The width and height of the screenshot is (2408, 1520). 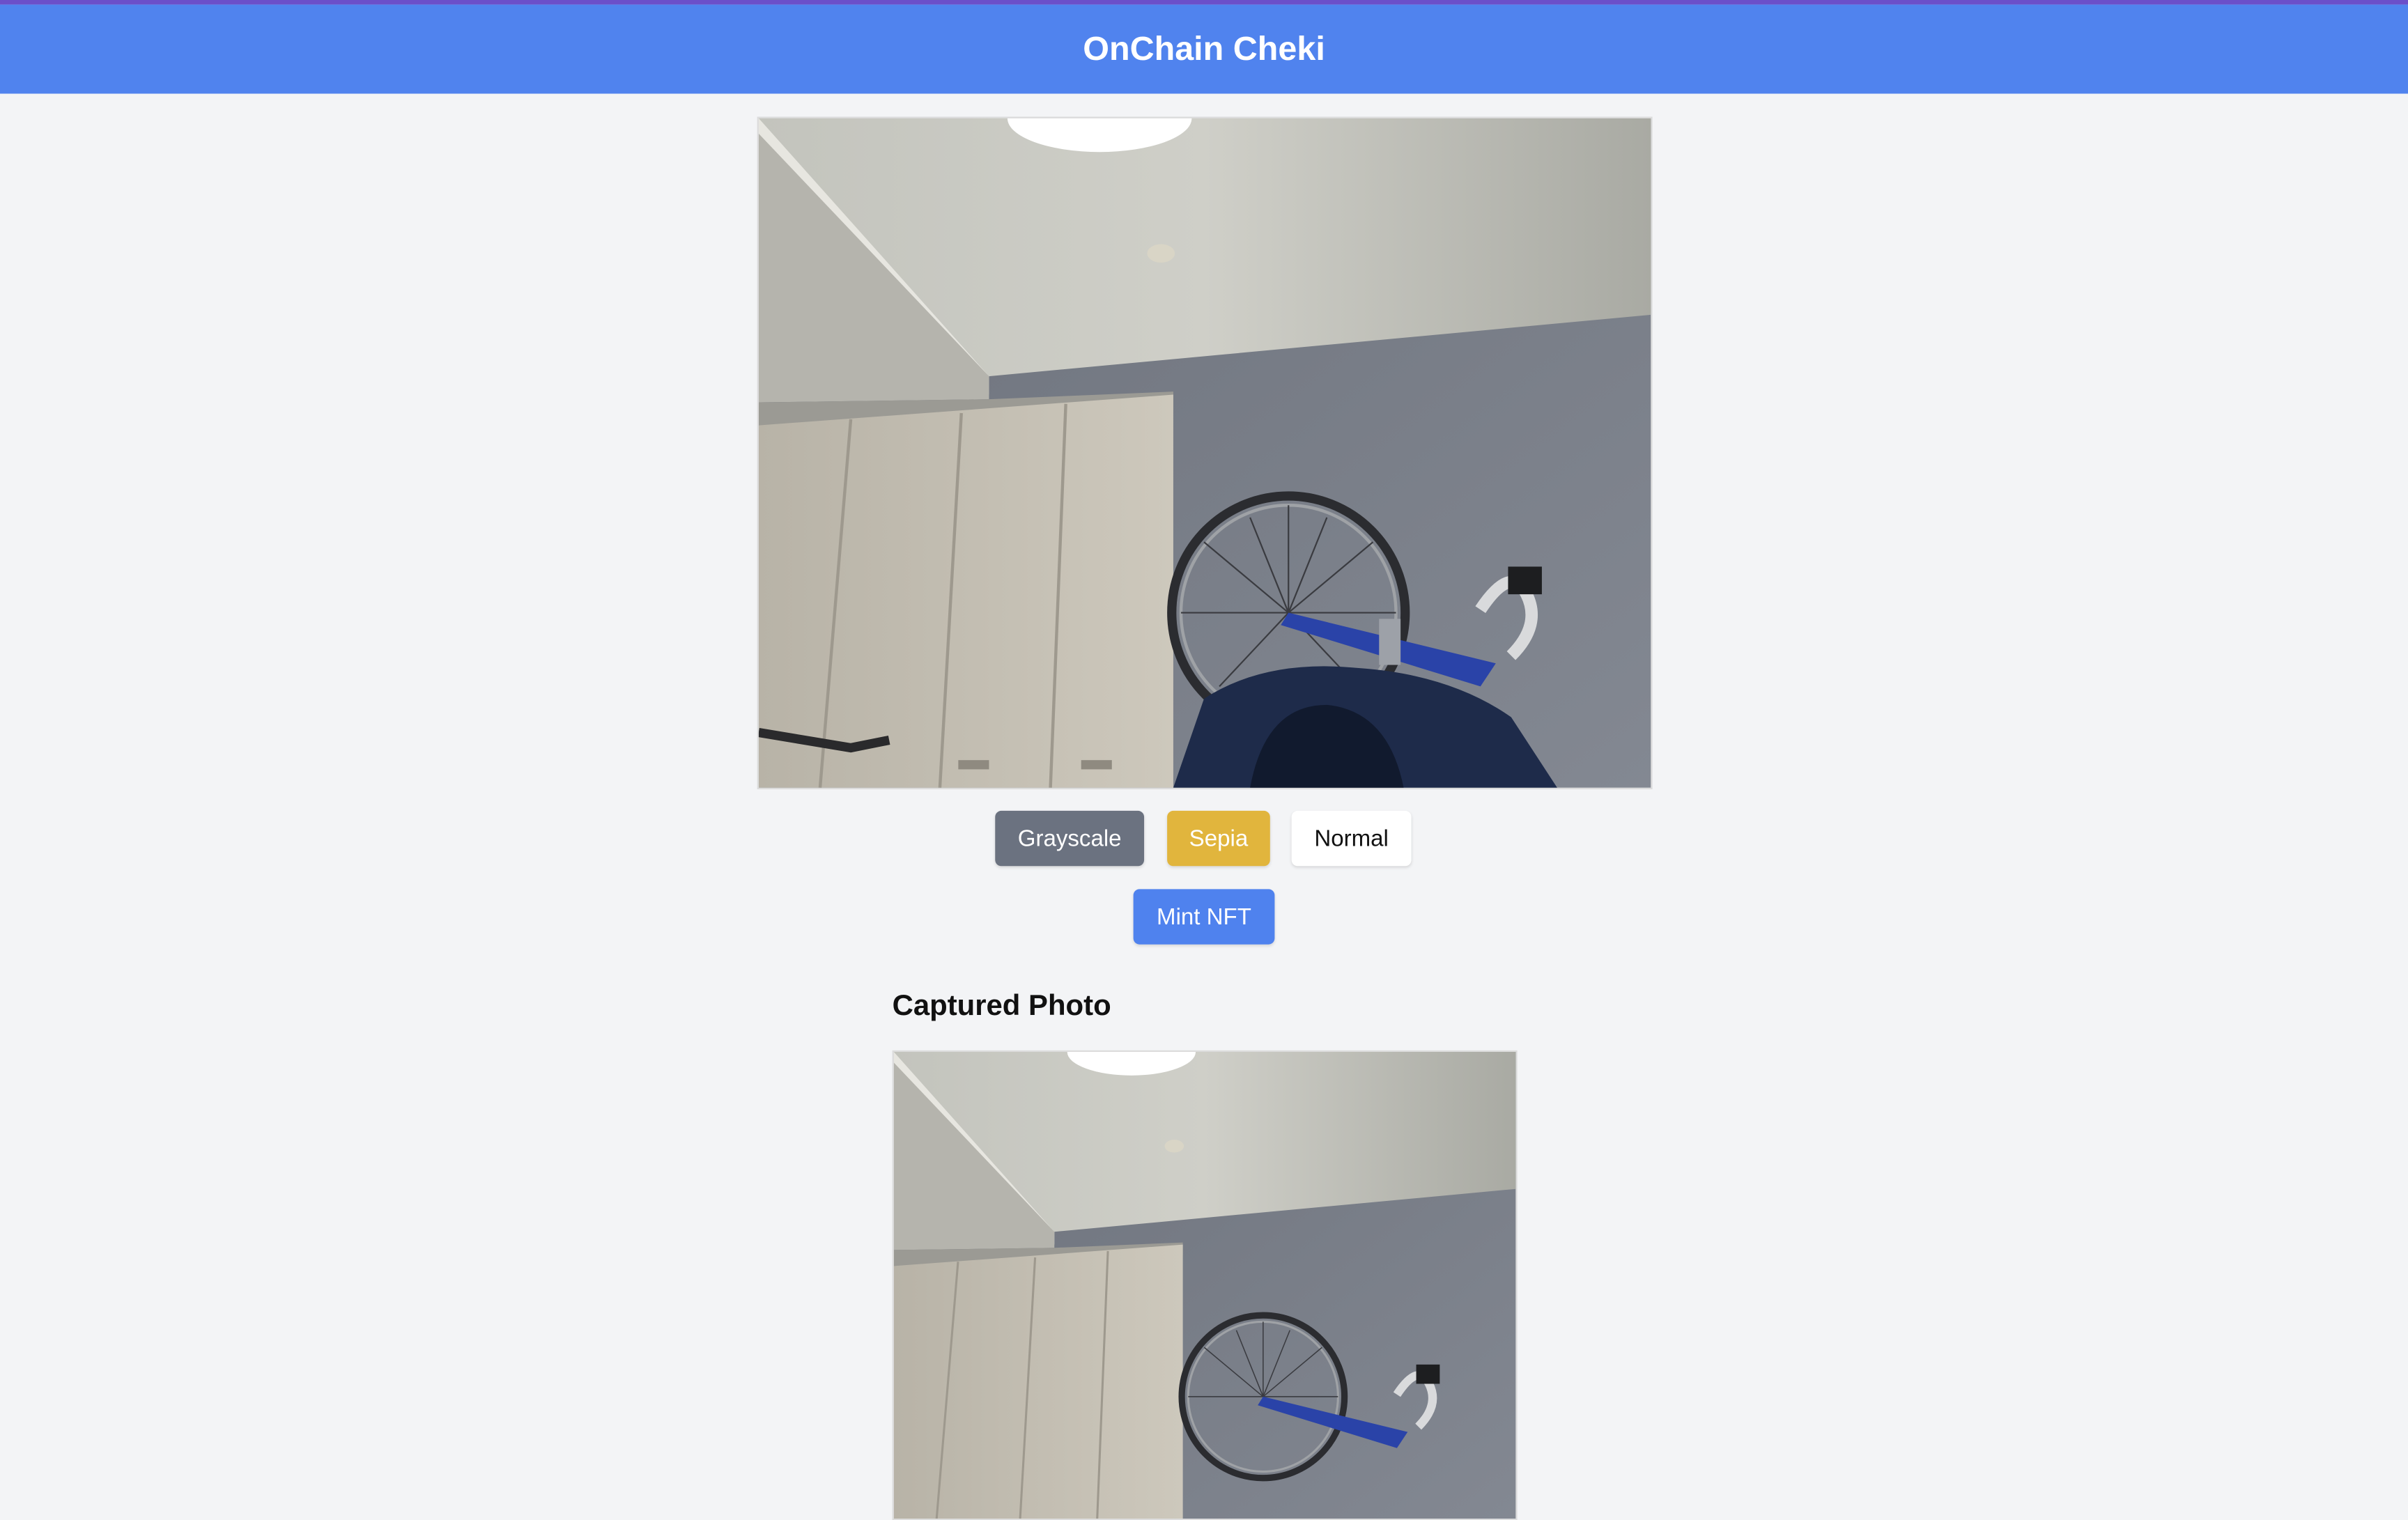 I want to click on mint-nft-button: Mint NFT, so click(x=1204, y=917).